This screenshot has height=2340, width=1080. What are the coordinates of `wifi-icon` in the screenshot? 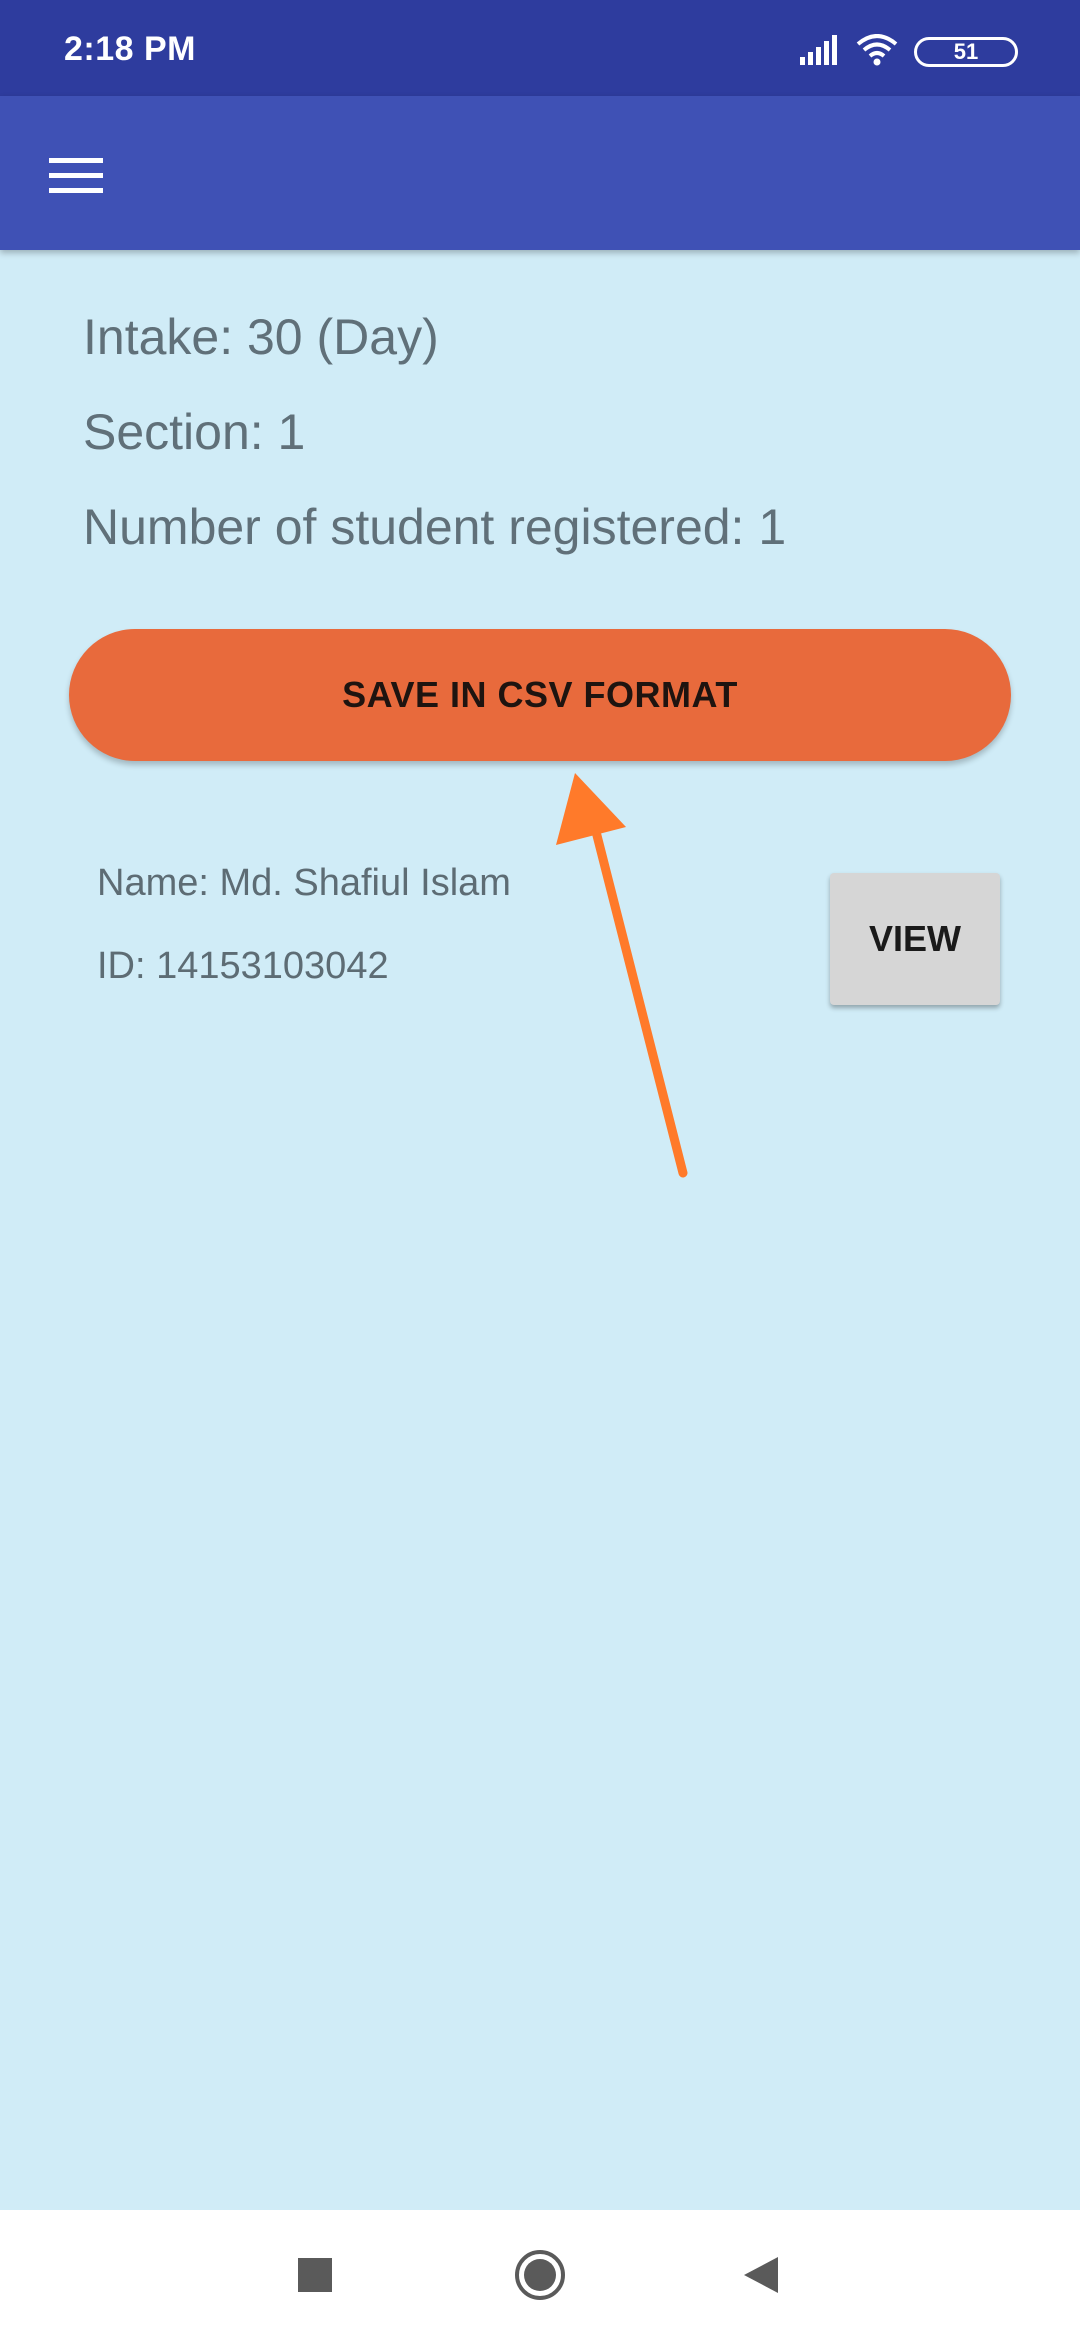 It's located at (877, 52).